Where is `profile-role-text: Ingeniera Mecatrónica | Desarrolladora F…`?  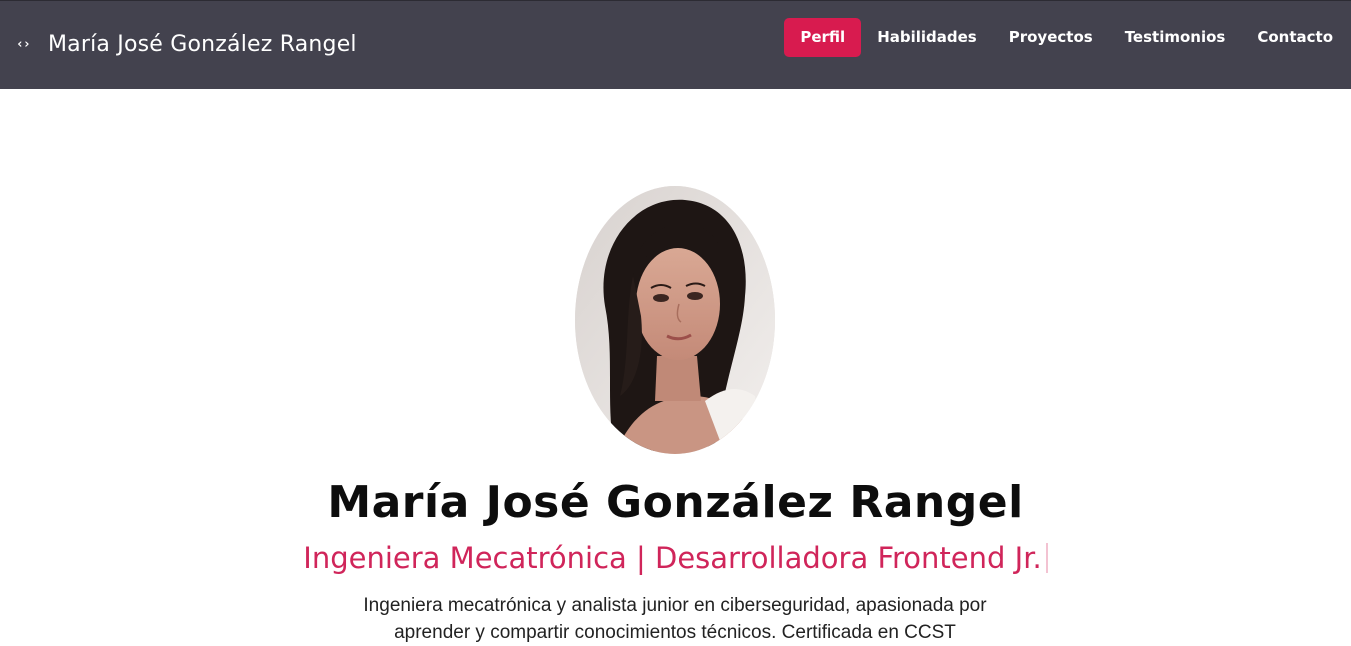
profile-role-text: Ingeniera Mecatrónica | Desarrolladora F… is located at coordinates (672, 558).